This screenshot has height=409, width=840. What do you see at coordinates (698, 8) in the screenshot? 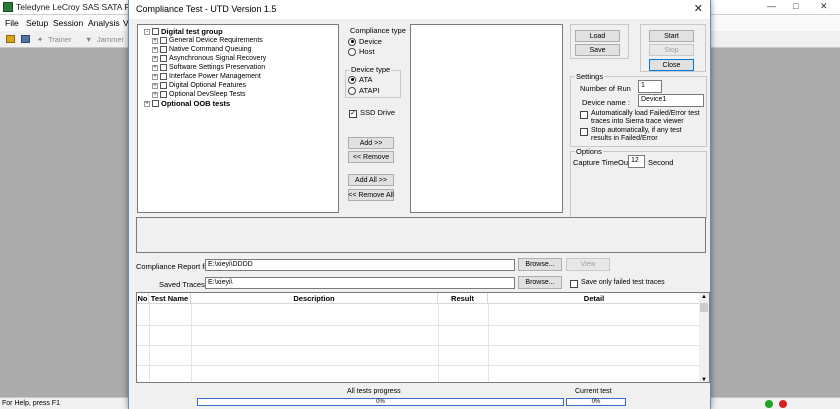
I see `close-icon: ✕` at bounding box center [698, 8].